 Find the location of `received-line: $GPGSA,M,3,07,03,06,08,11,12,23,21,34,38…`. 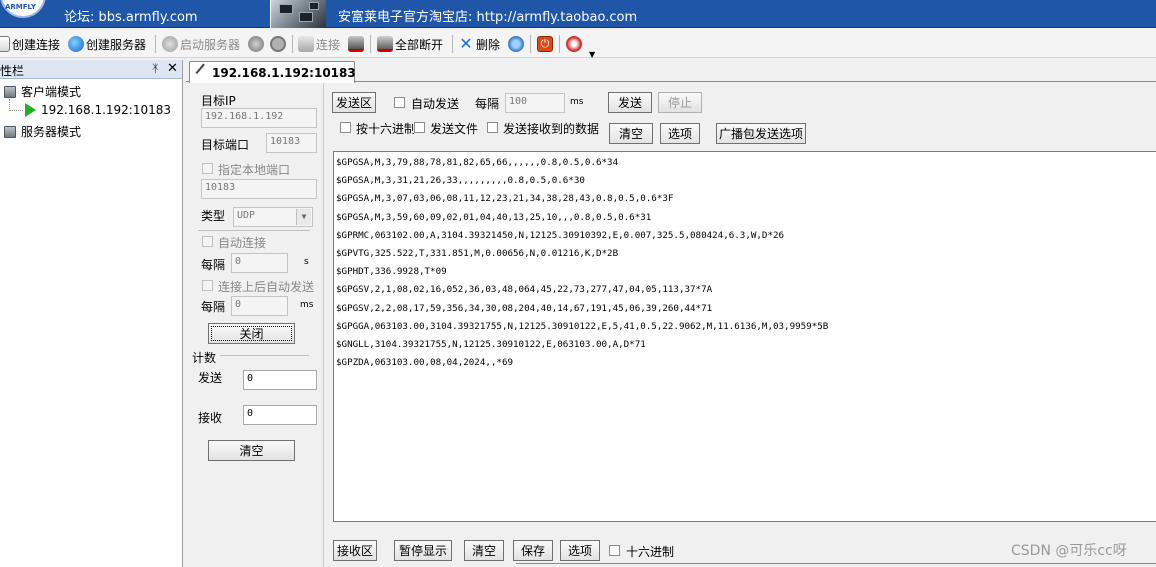

received-line: $GPGSA,M,3,07,03,06,08,11,12,23,21,34,38… is located at coordinates (505, 199).